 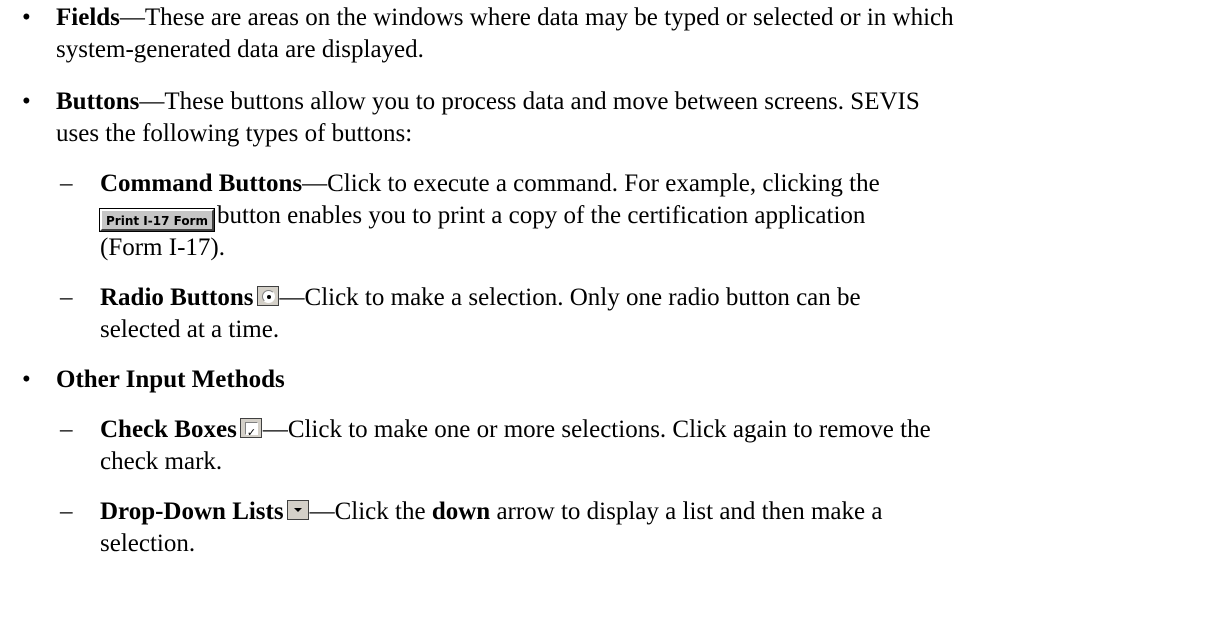 What do you see at coordinates (686, 511) in the screenshot?
I see `drop-down-text-b: arrow to display a list and then make a` at bounding box center [686, 511].